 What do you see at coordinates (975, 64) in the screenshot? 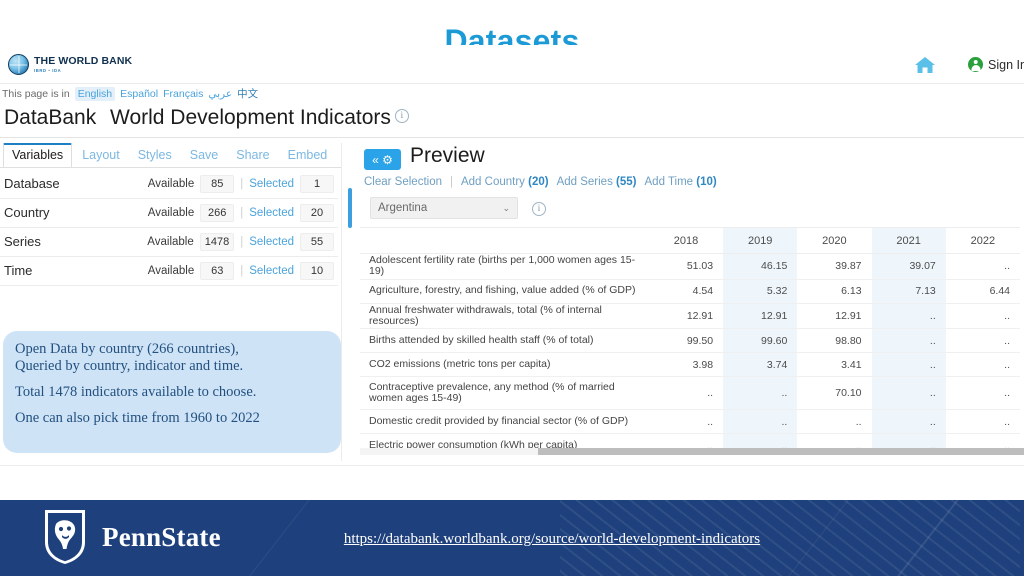
I see `user-avatar-icon` at bounding box center [975, 64].